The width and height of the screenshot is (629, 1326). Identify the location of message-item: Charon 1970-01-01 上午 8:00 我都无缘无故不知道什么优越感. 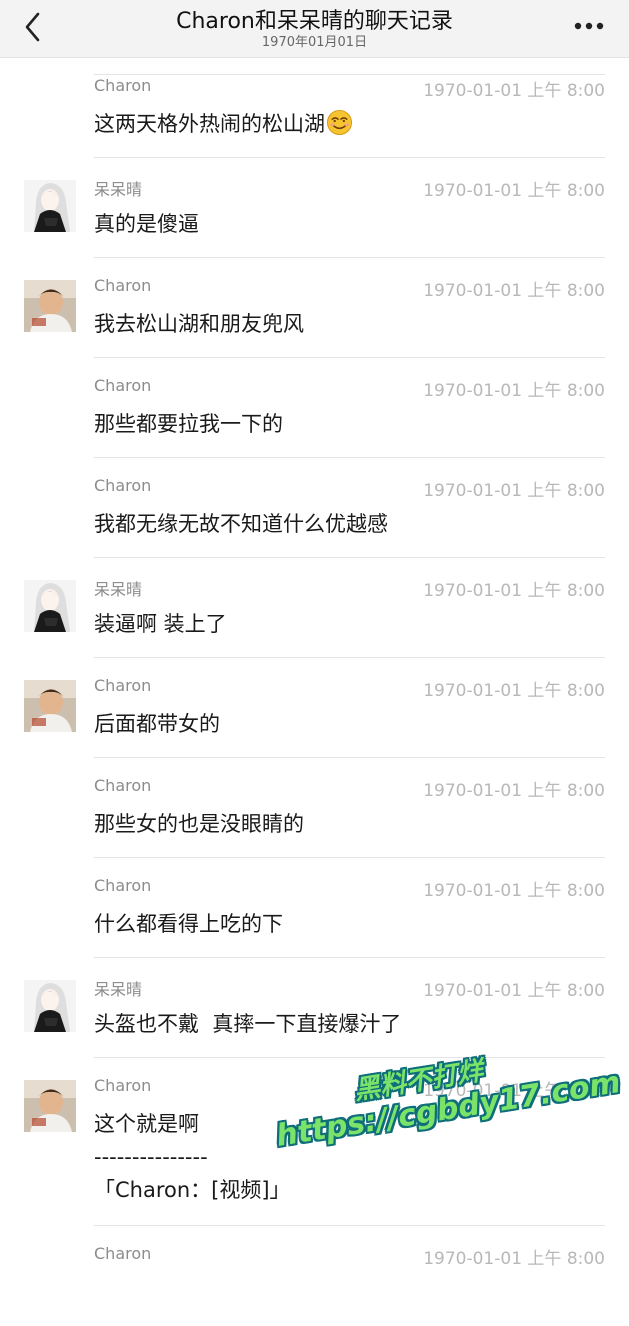
(314, 508).